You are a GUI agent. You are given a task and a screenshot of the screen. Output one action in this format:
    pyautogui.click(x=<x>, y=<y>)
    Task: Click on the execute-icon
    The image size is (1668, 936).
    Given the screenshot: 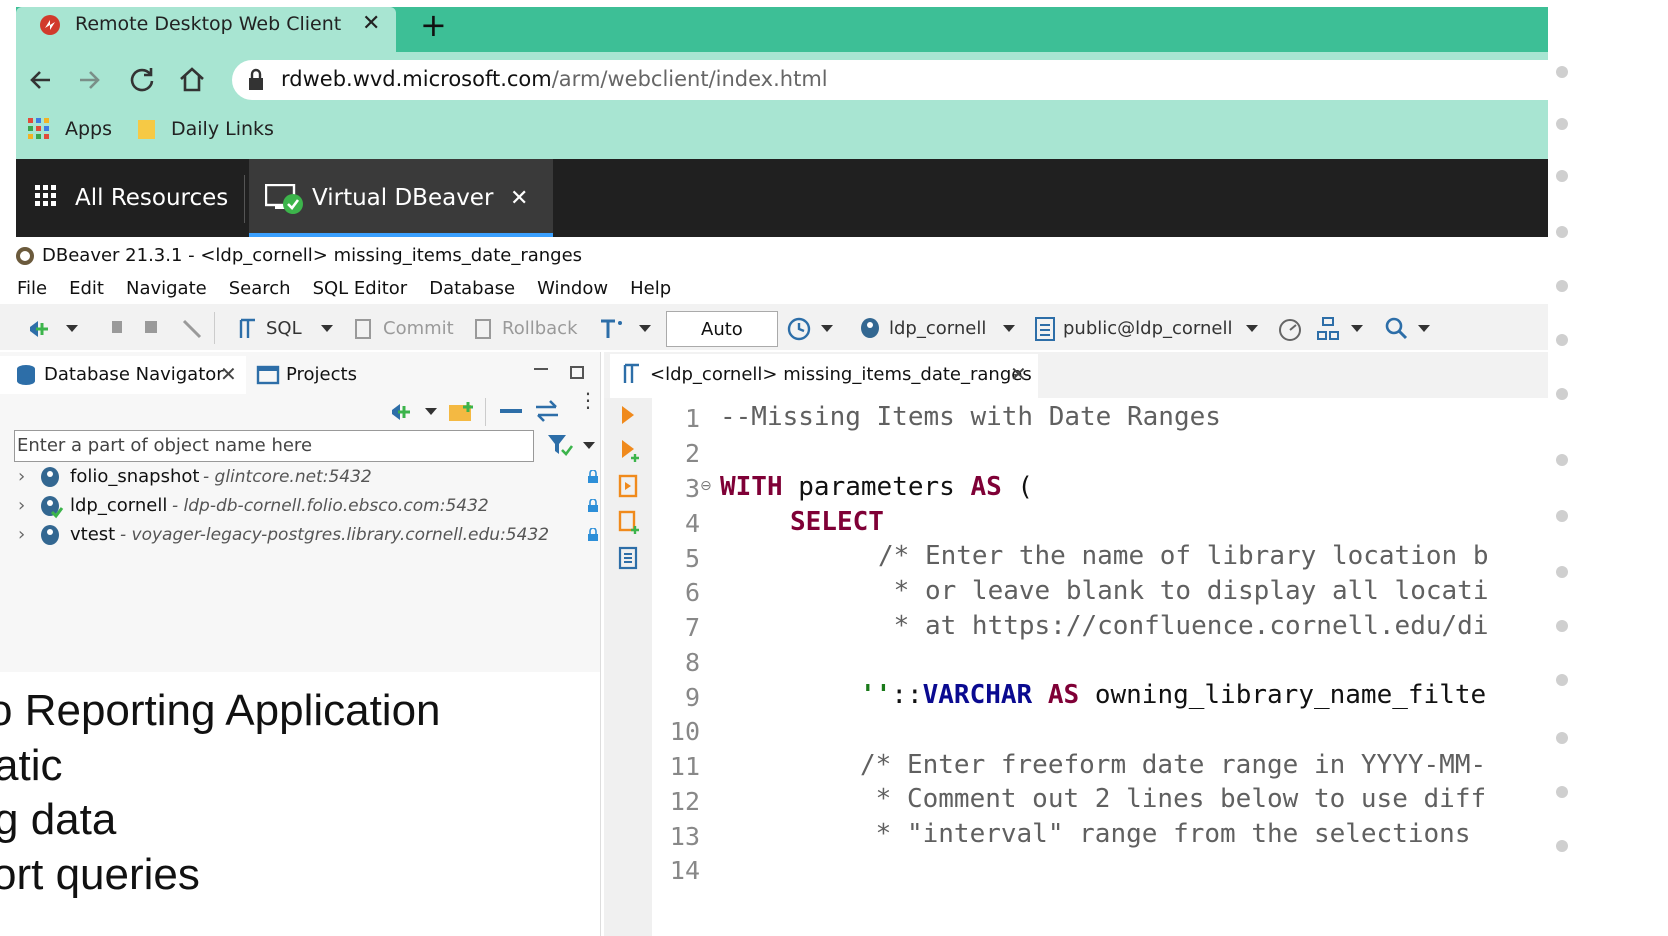 What is the action you would take?
    pyautogui.click(x=628, y=415)
    